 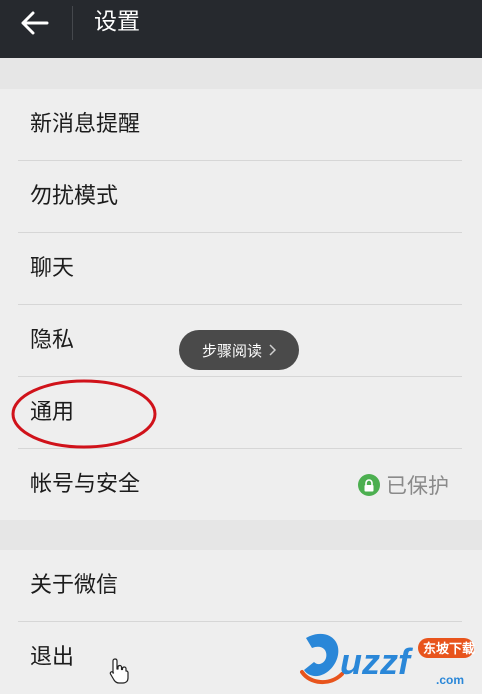 I want to click on step-reading-button: 步骤阅读, so click(x=239, y=350).